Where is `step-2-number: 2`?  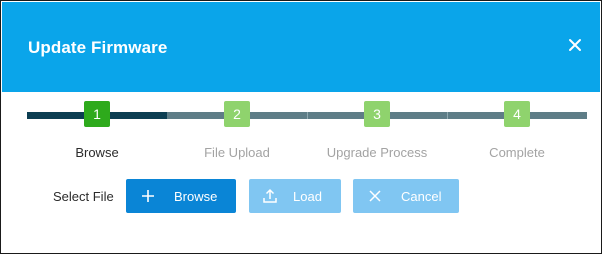 step-2-number: 2 is located at coordinates (237, 114).